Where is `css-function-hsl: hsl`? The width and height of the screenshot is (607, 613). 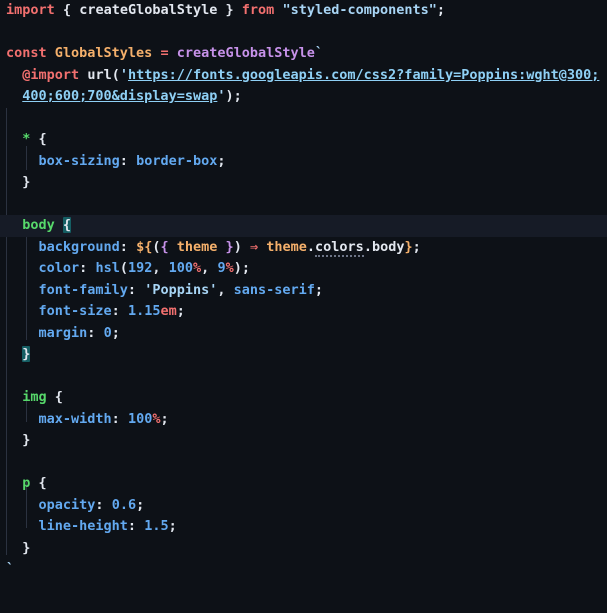 css-function-hsl: hsl is located at coordinates (107, 268).